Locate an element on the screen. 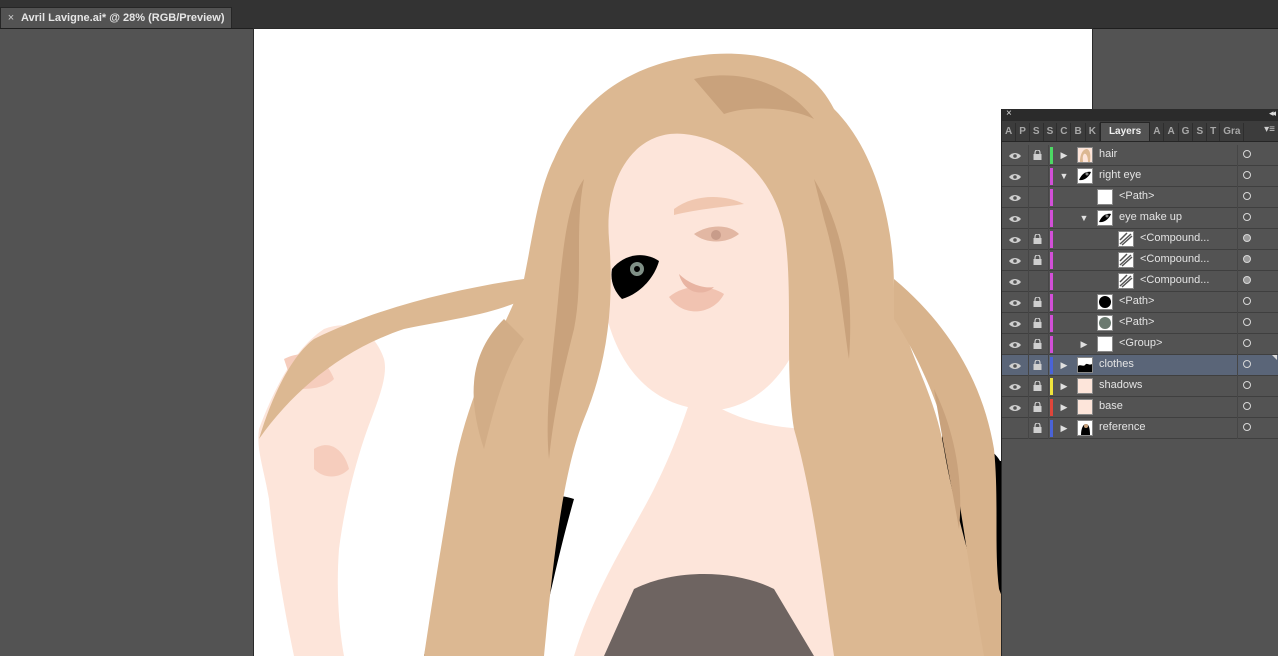 The height and width of the screenshot is (656, 1278). layer-row: ▼ eye make up is located at coordinates (1140, 218).